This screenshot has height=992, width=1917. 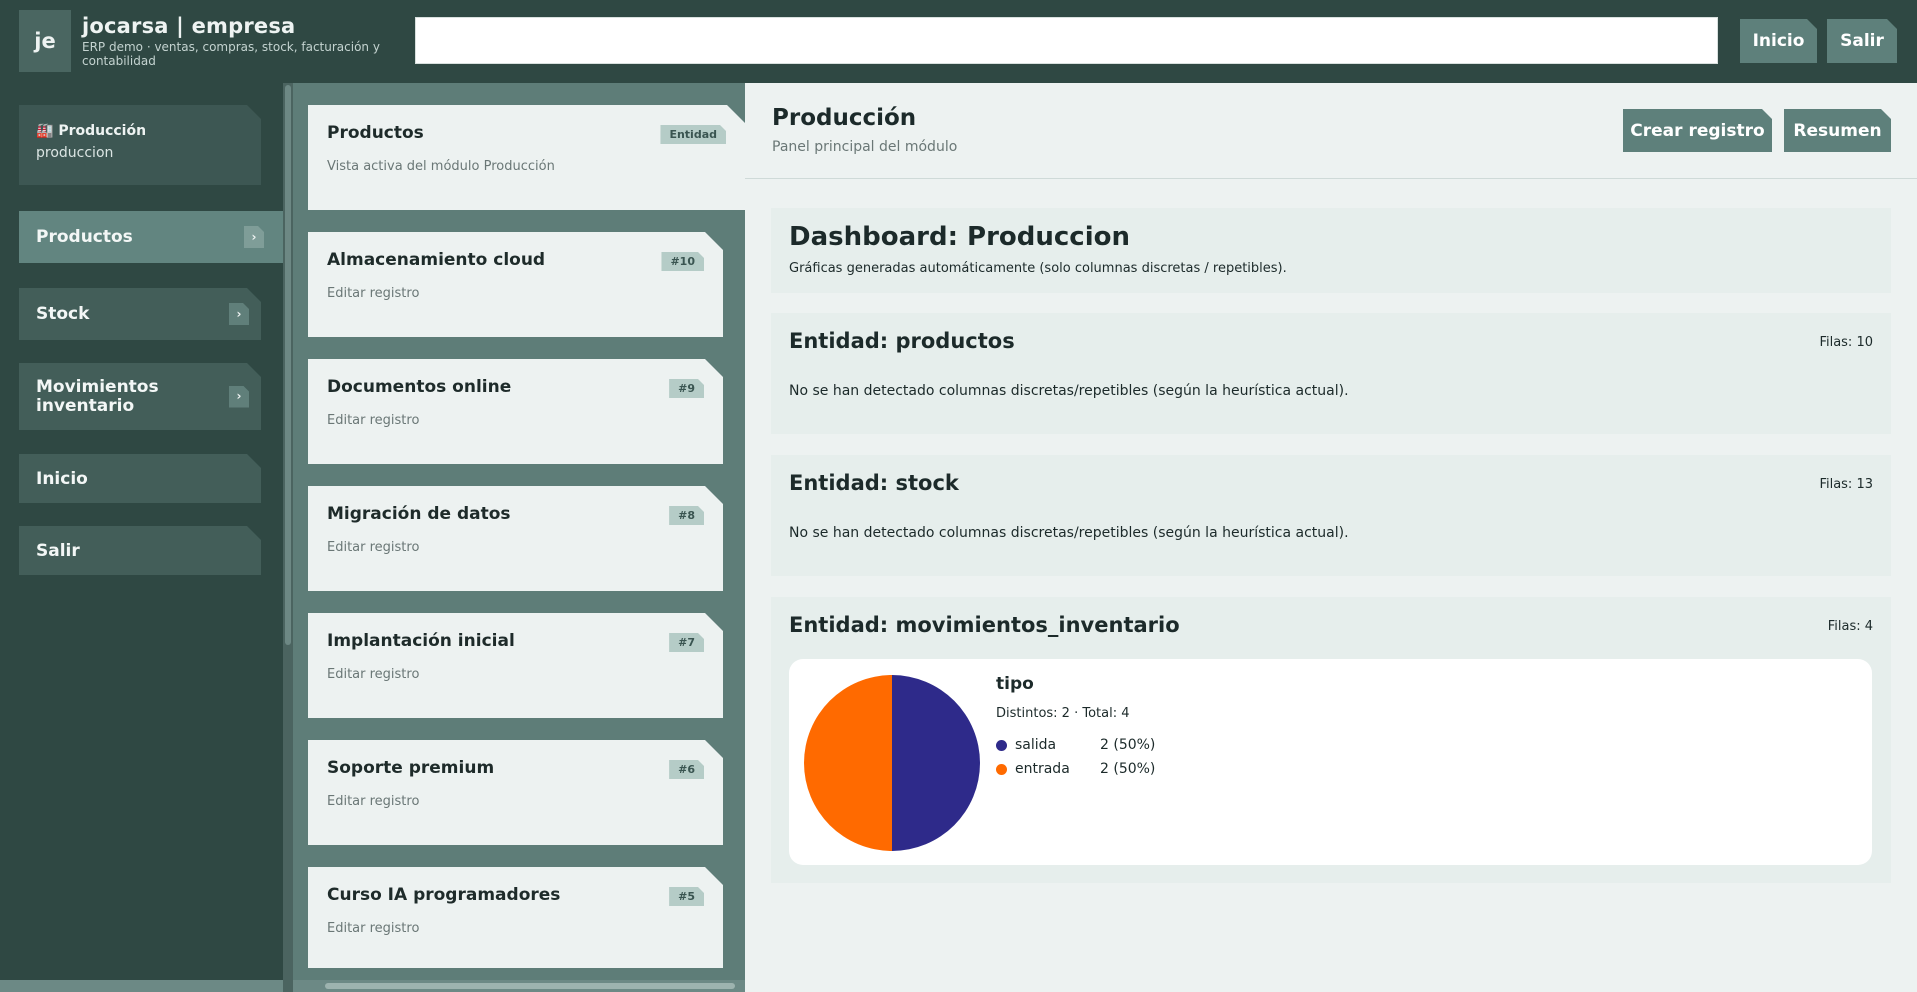 What do you see at coordinates (1066, 40) in the screenshot?
I see `search-input` at bounding box center [1066, 40].